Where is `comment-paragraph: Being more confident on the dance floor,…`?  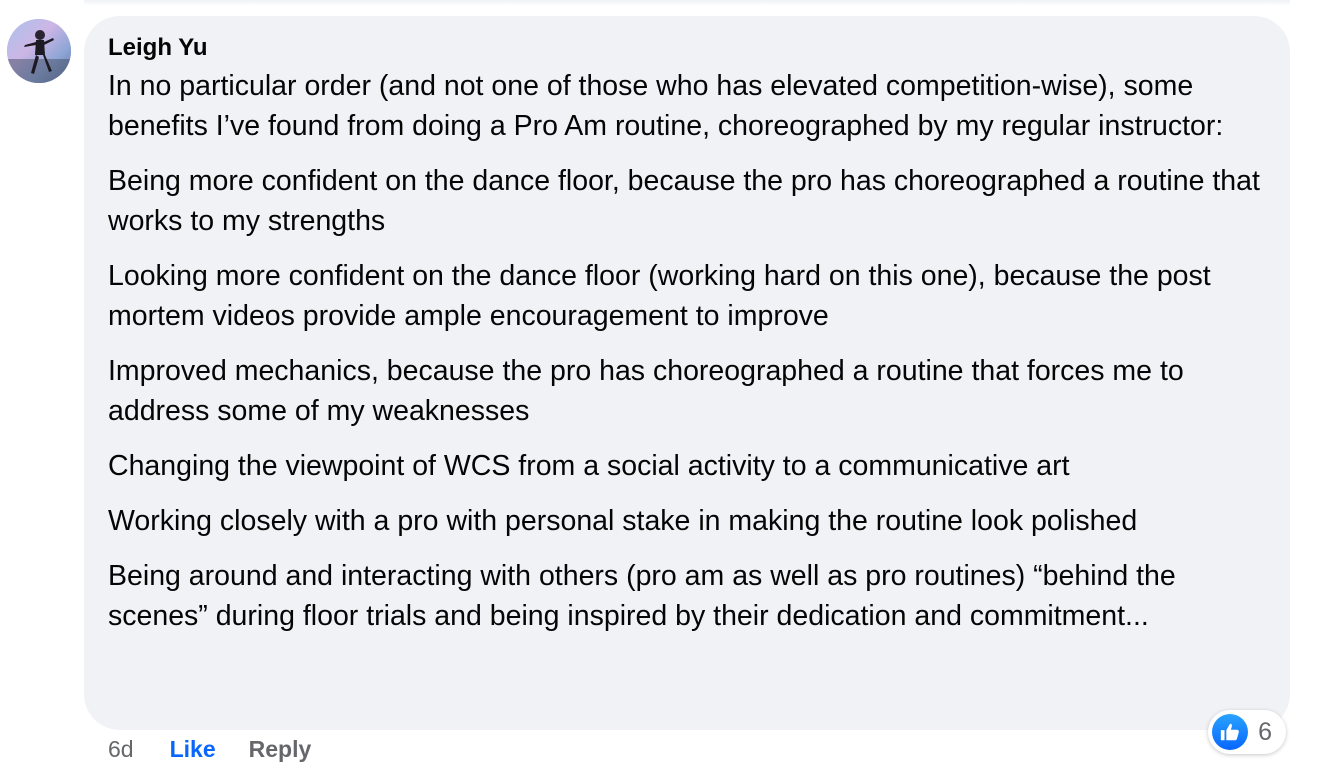 comment-paragraph: Being more confident on the dance floor,… is located at coordinates (684, 201).